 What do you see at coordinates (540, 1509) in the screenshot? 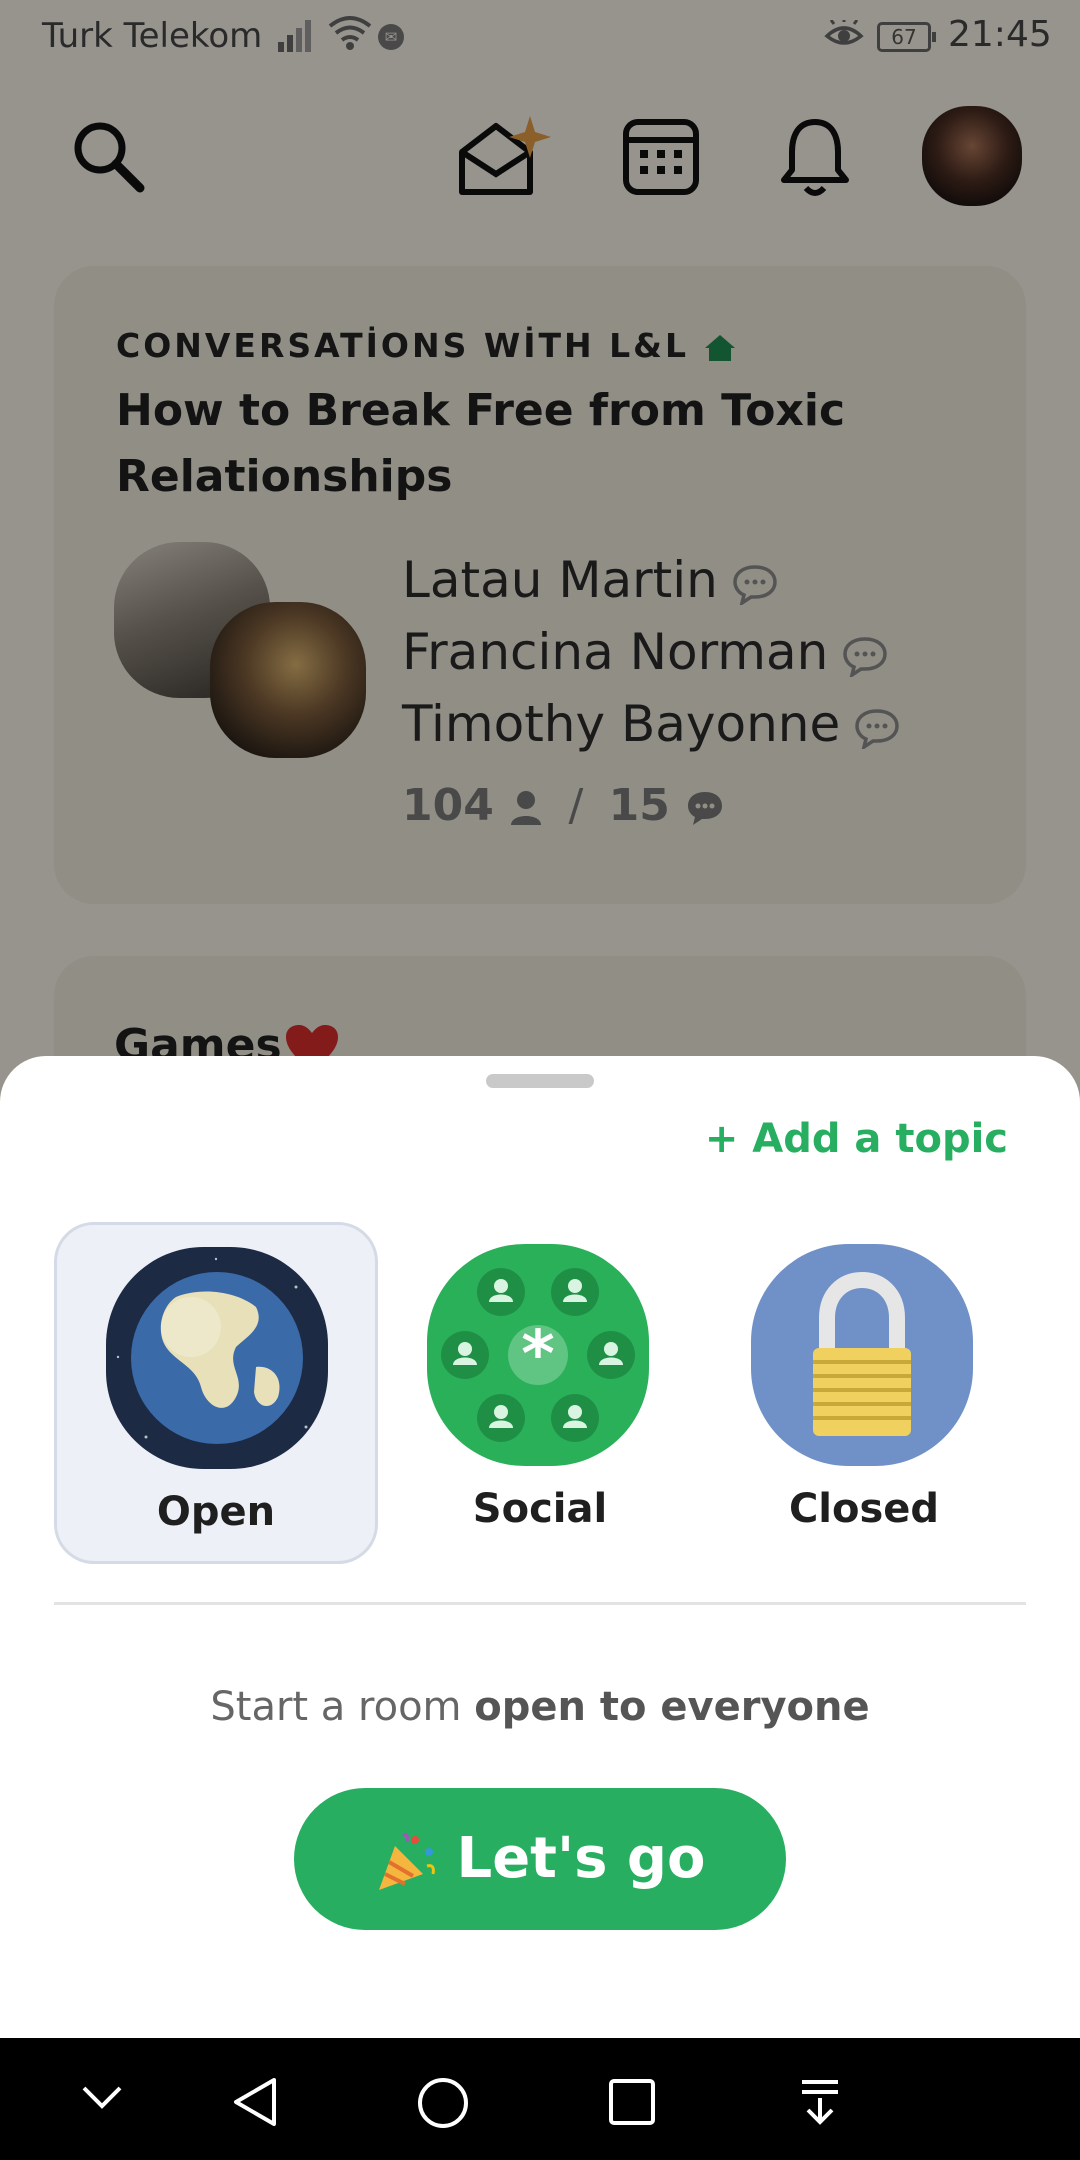
I see `room-type-label: Social` at bounding box center [540, 1509].